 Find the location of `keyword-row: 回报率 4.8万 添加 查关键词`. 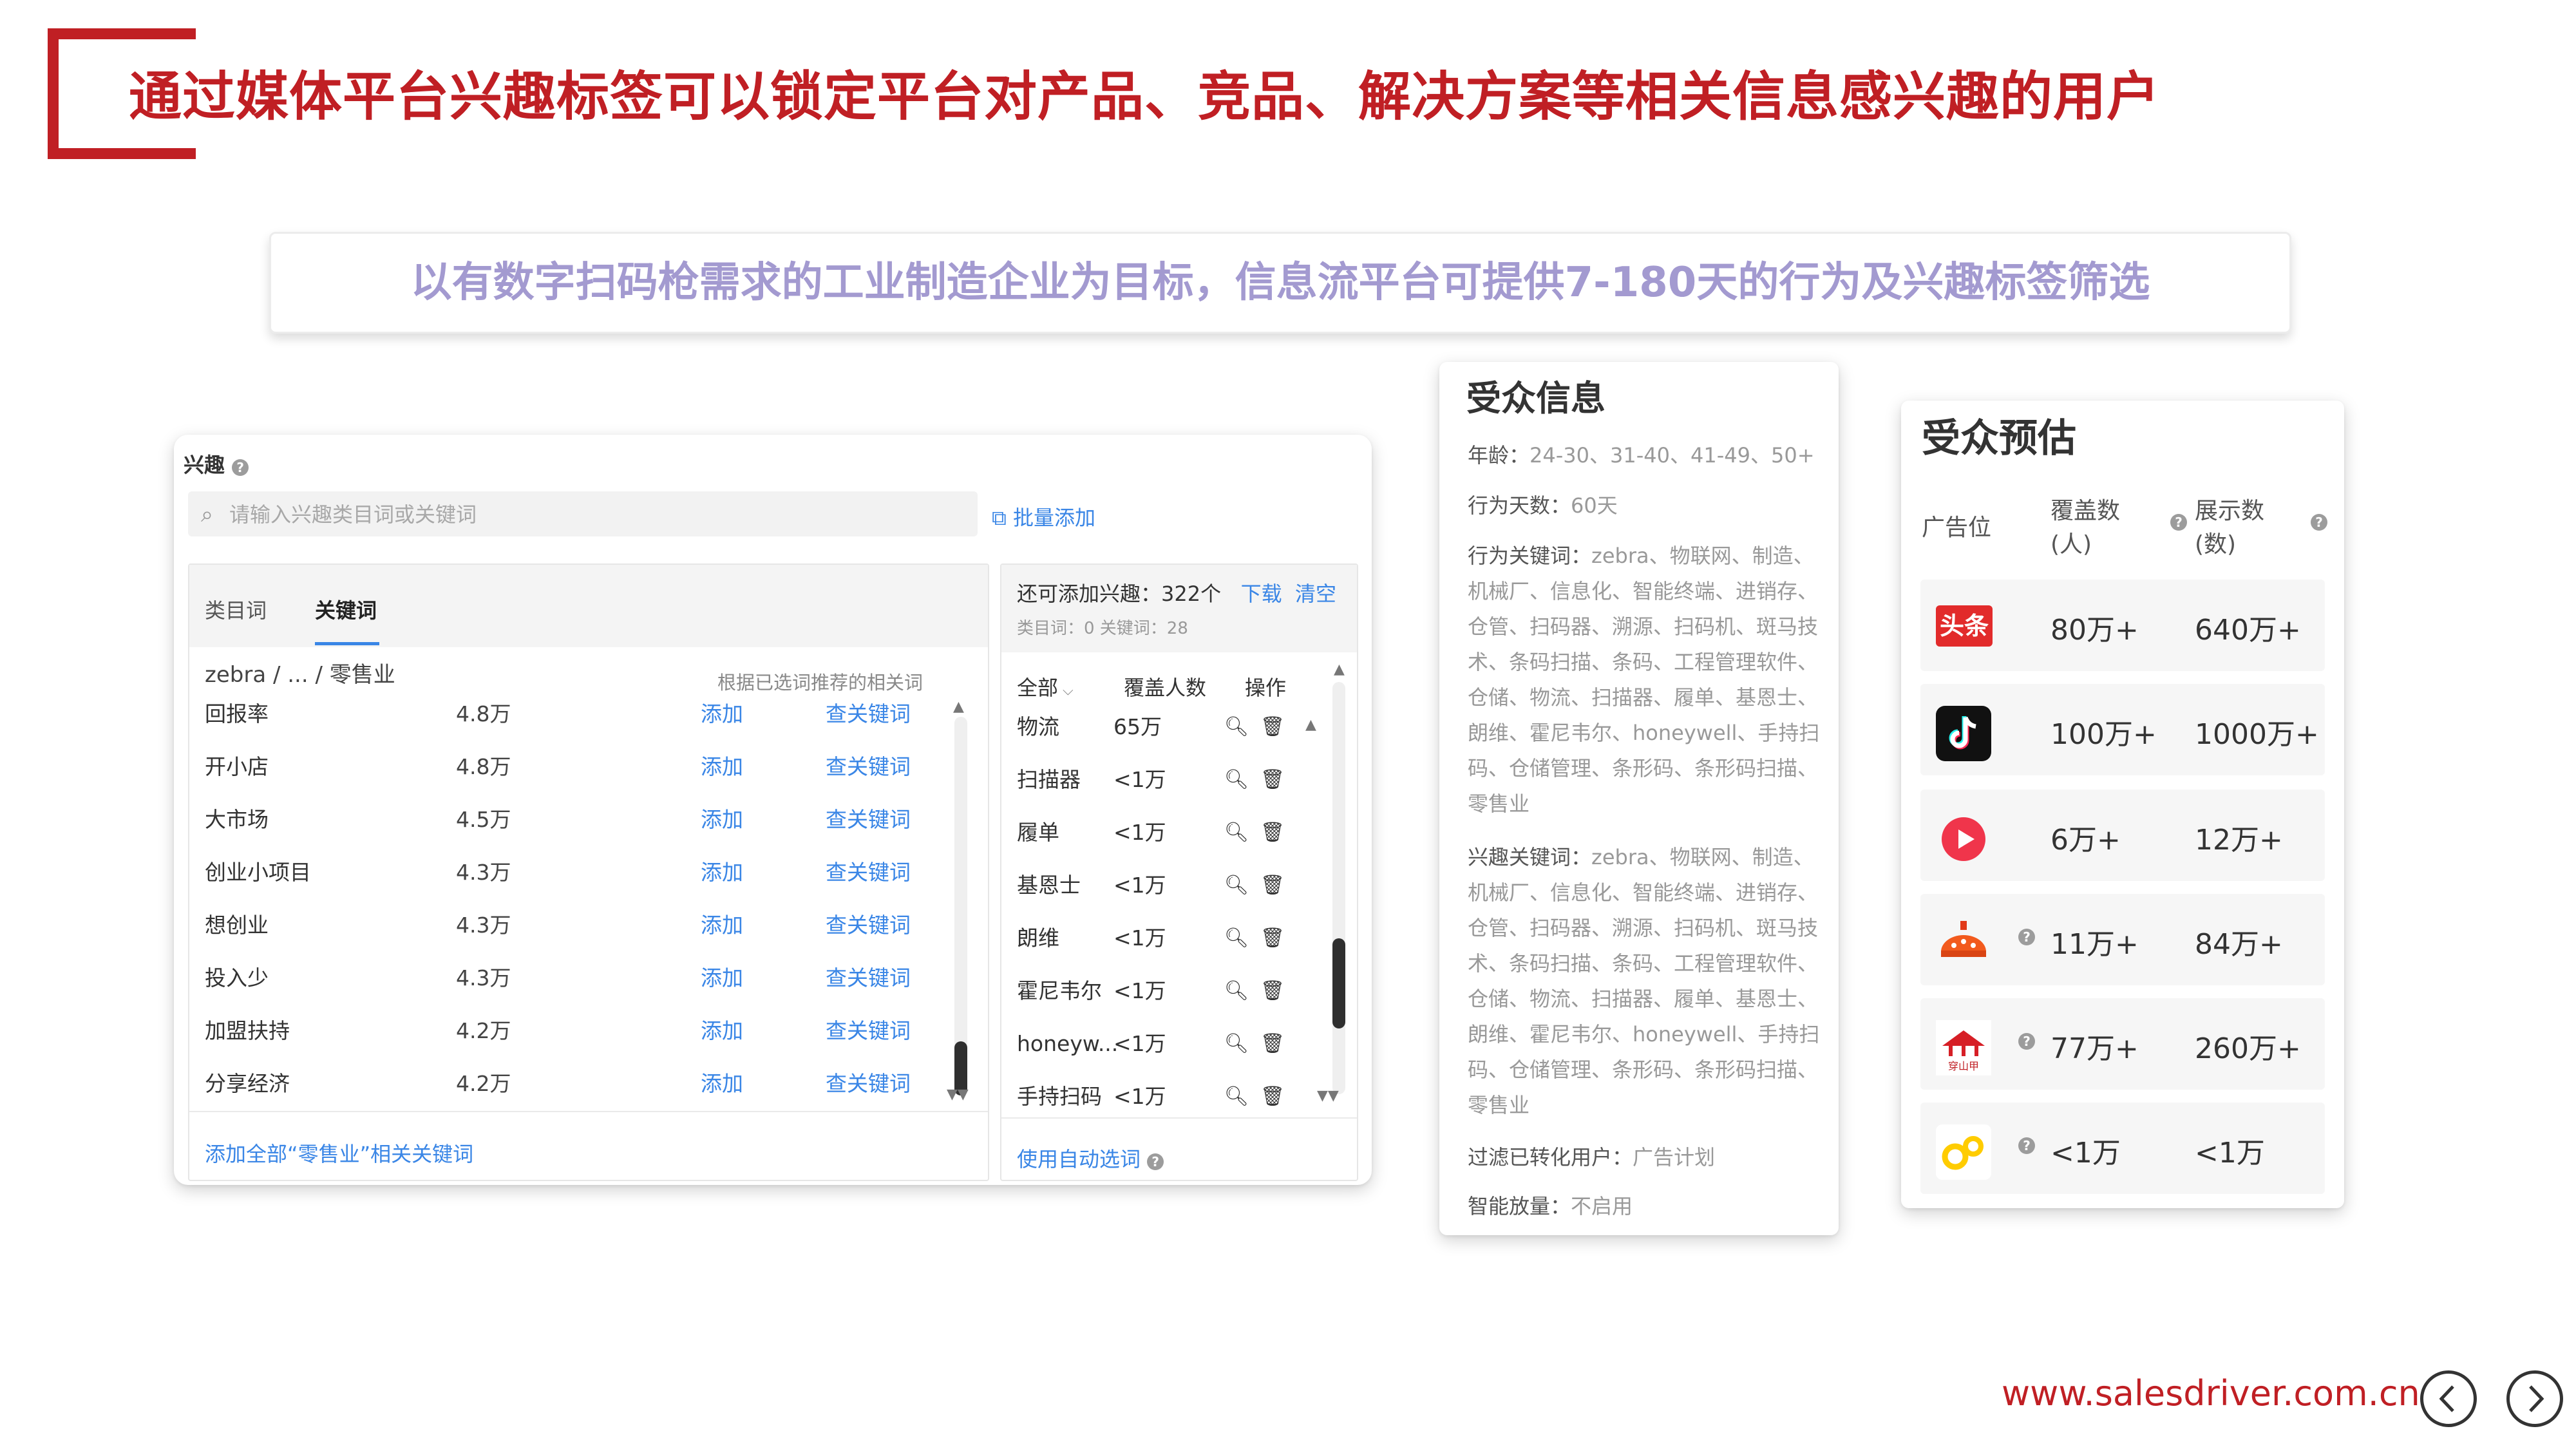

keyword-row: 回报率 4.8万 添加 查关键词 is located at coordinates (558, 714).